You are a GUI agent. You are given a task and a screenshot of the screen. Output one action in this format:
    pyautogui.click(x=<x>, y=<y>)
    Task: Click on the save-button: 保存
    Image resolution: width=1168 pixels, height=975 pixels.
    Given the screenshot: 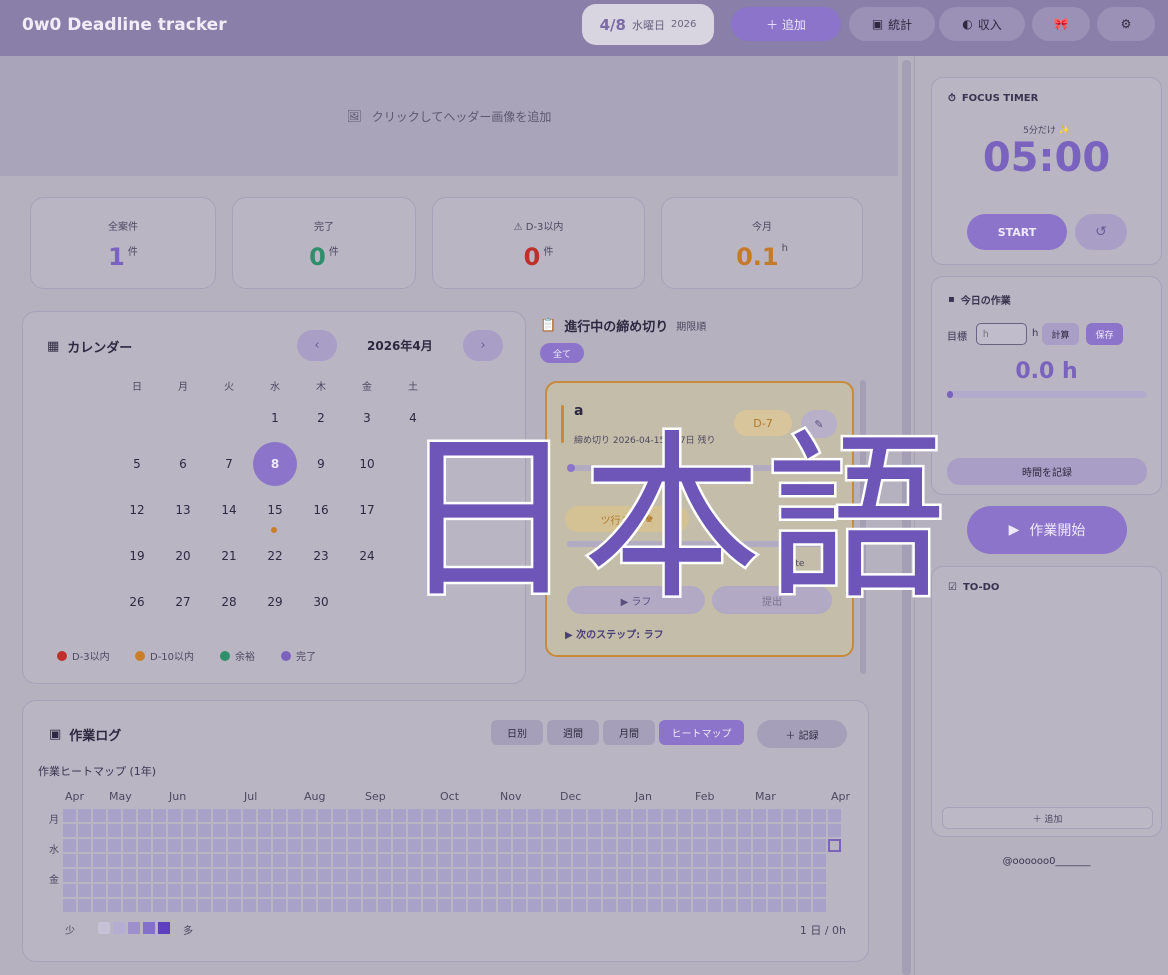 What is the action you would take?
    pyautogui.click(x=1104, y=334)
    